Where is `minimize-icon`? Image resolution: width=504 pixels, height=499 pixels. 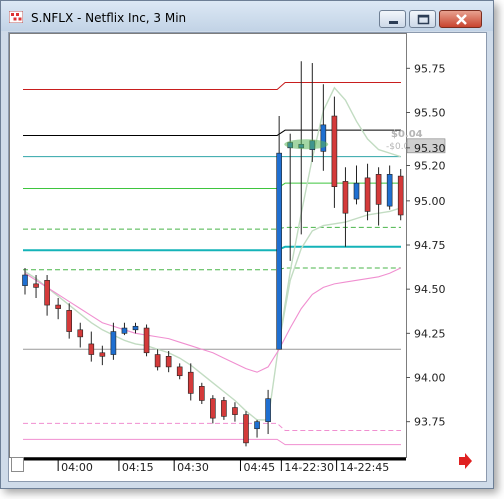
minimize-icon is located at coordinates (393, 22).